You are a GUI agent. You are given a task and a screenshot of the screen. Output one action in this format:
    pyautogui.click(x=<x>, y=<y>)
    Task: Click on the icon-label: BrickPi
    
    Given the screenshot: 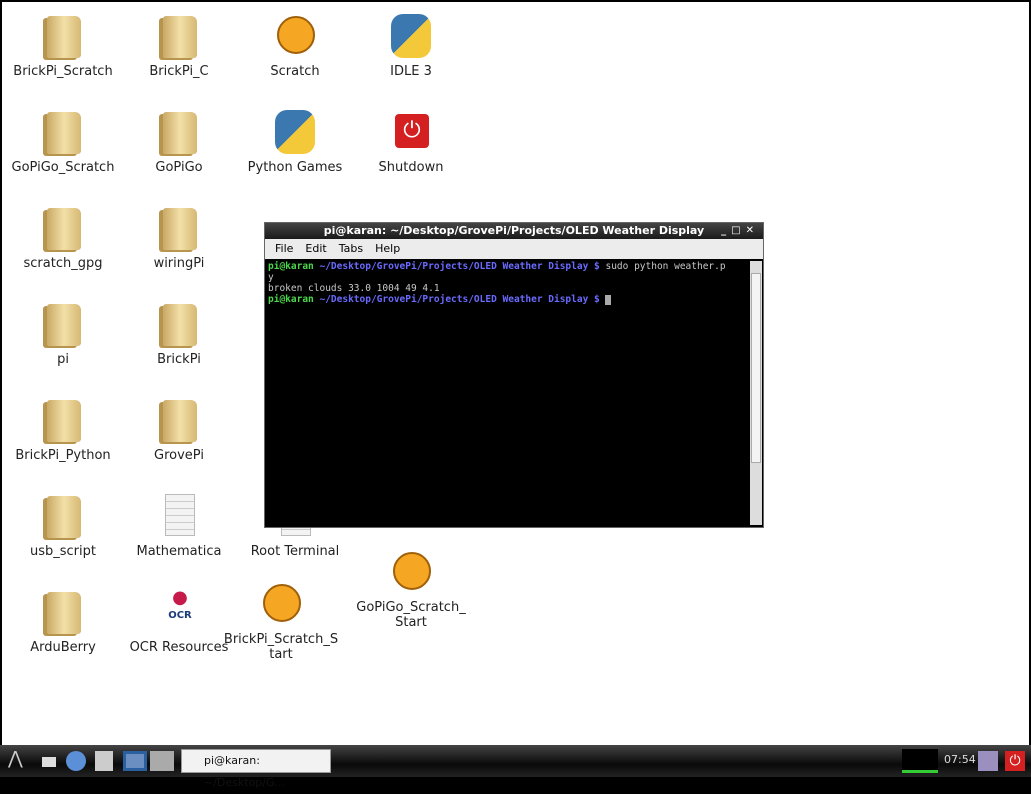 What is the action you would take?
    pyautogui.click(x=179, y=359)
    